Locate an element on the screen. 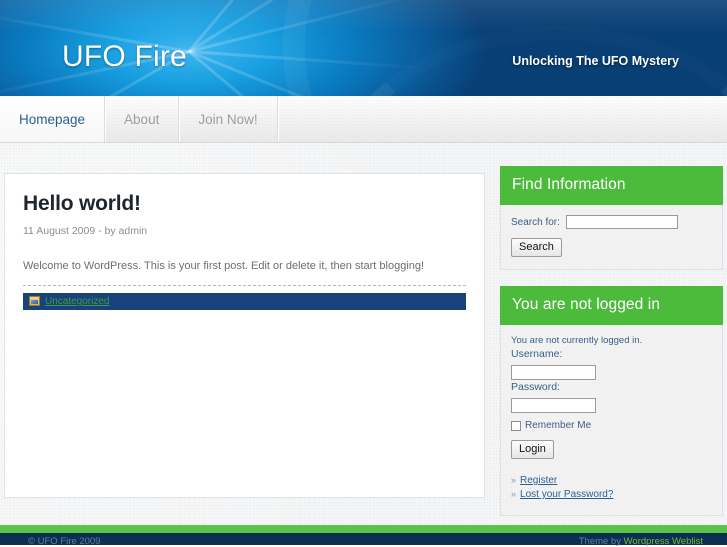  nav-item-label: About is located at coordinates (142, 119).